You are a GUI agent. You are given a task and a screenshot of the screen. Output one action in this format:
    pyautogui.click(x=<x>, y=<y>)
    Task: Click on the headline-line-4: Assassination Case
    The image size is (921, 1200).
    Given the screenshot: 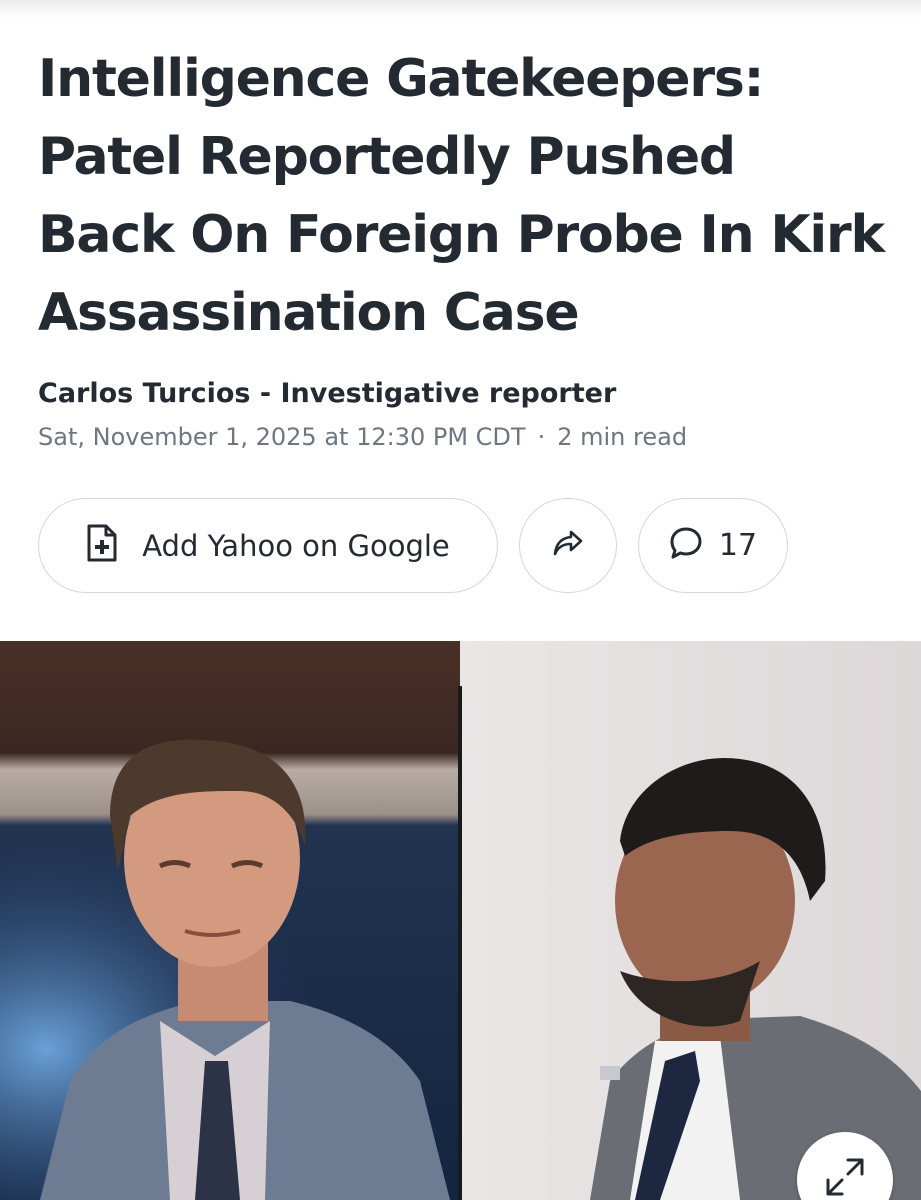 What is the action you would take?
    pyautogui.click(x=309, y=313)
    